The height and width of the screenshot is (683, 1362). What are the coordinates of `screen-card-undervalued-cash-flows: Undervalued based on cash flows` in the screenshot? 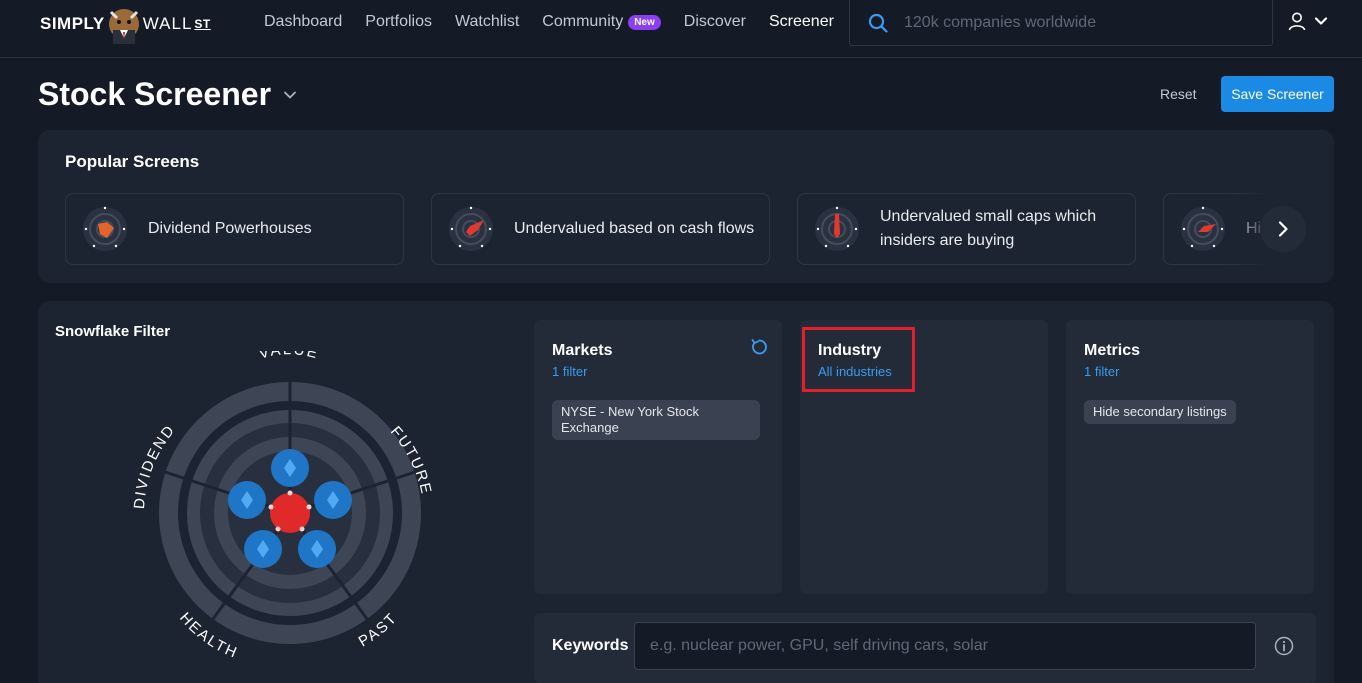 It's located at (600, 229).